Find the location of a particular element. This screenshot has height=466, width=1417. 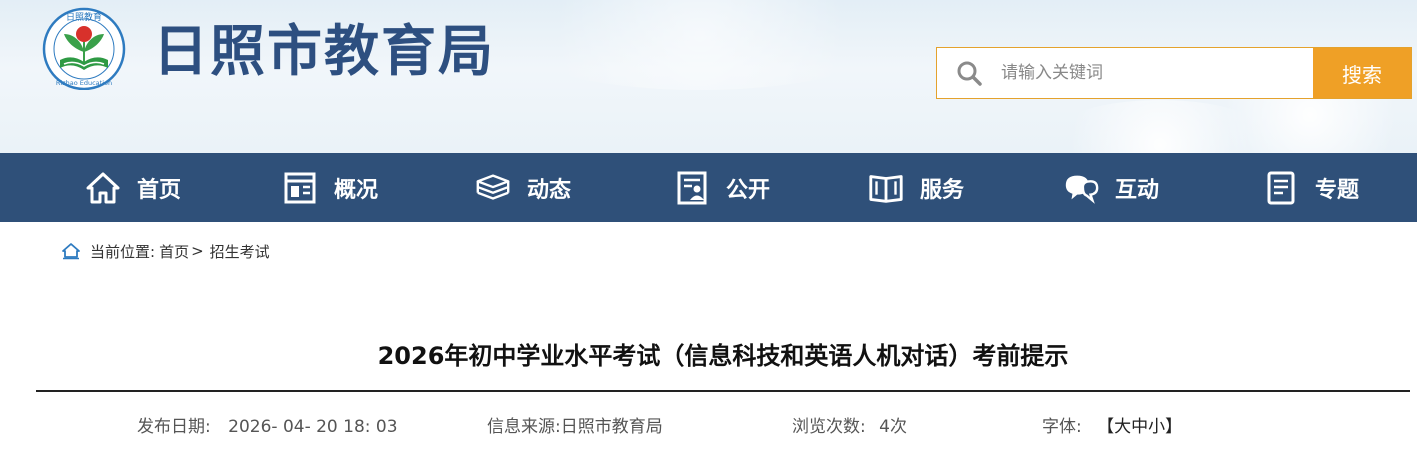

breadcrumb: 当前位置: 首页 > 招生考试 is located at coordinates (166, 251).